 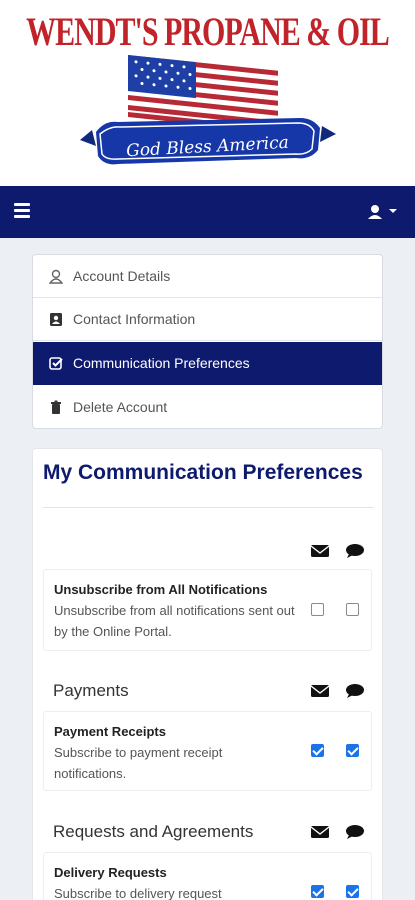 I want to click on user-outline-icon, so click(x=56, y=276).